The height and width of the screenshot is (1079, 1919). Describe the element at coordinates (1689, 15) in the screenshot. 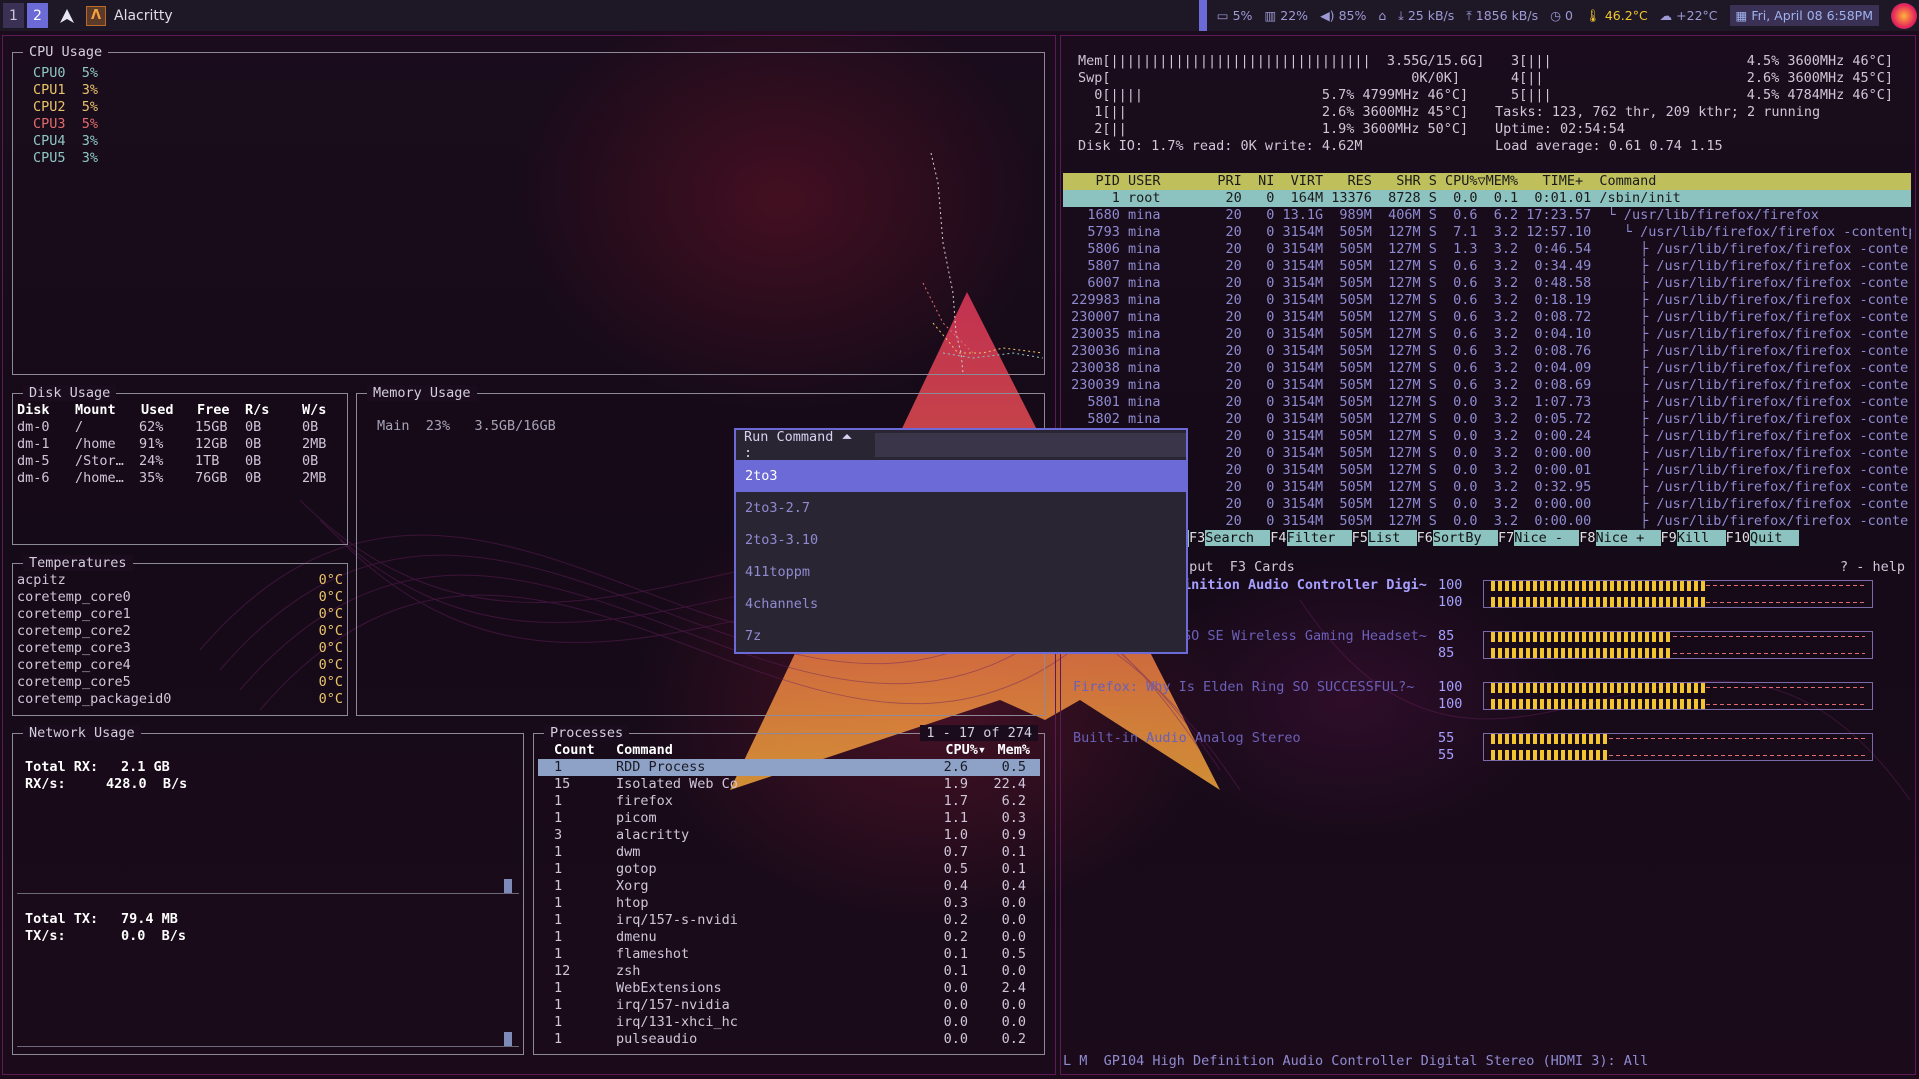

I see `weather-indicator: ☁ +22°C` at that location.